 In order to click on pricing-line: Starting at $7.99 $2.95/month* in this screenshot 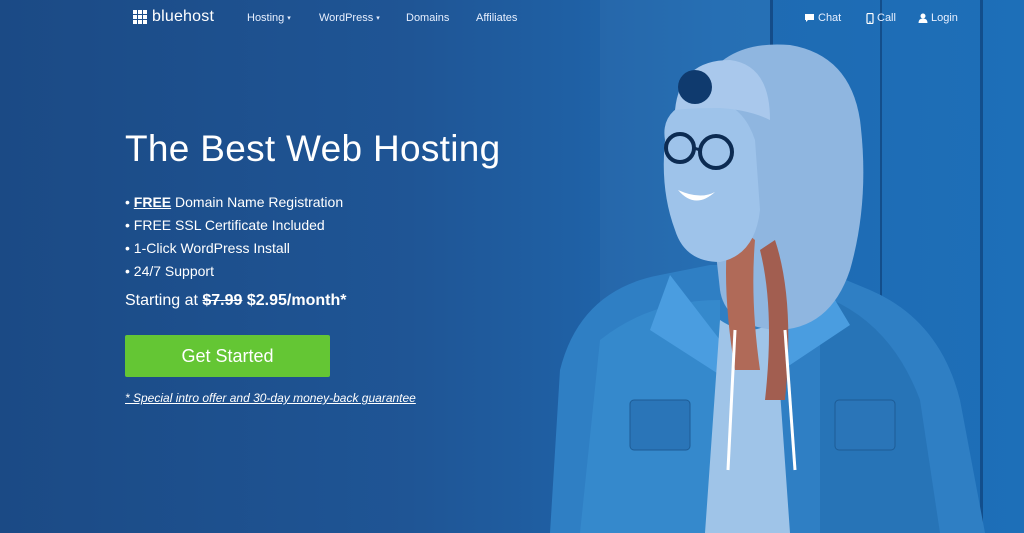, I will do `click(235, 301)`.